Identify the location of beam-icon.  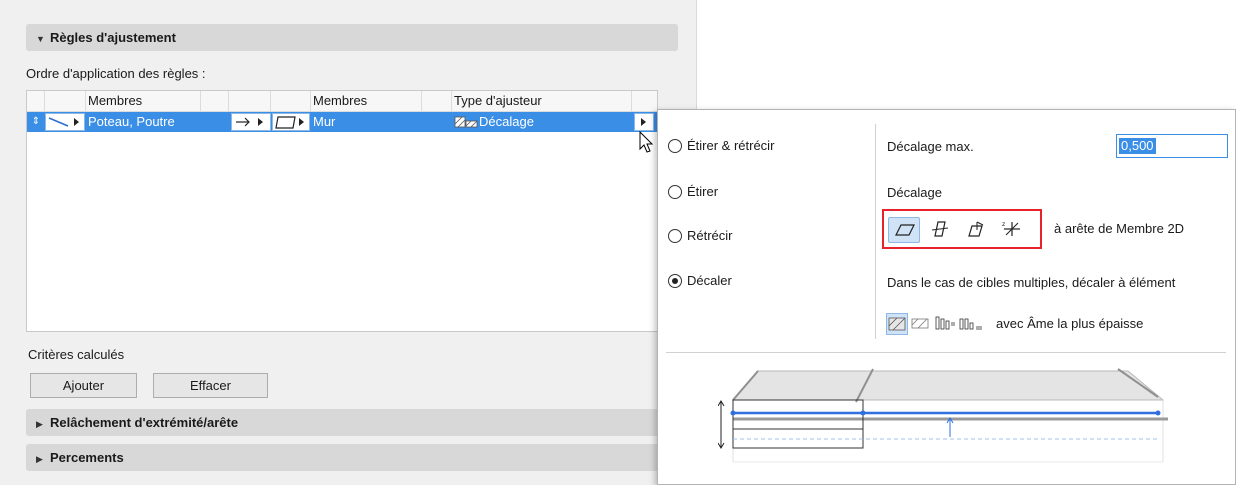
(63, 122).